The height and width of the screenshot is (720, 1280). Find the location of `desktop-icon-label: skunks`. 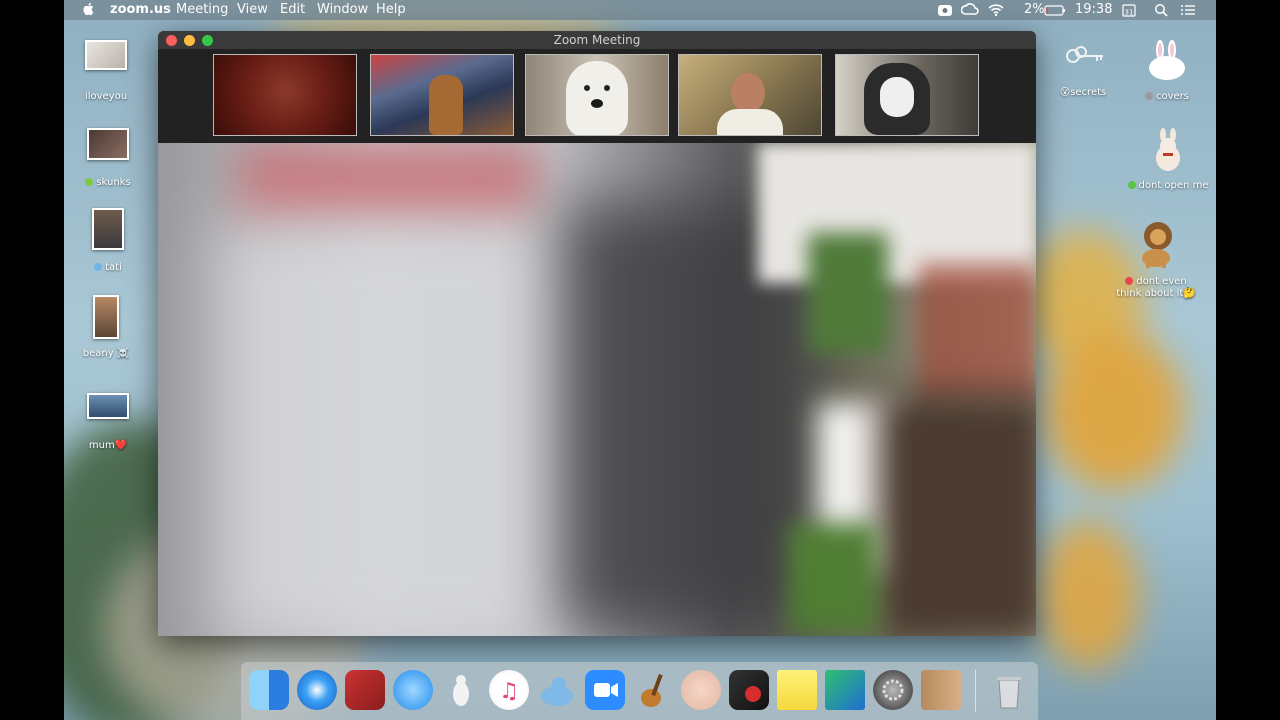

desktop-icon-label: skunks is located at coordinates (113, 182).